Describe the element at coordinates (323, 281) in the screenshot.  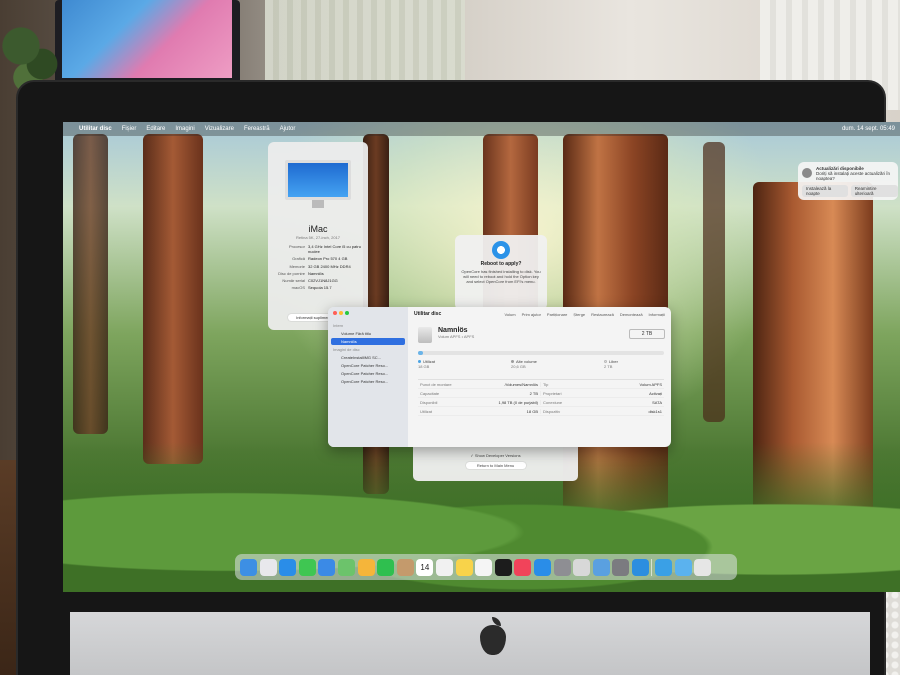
I see `spec-value: C02VJ1N8J1GG` at that location.